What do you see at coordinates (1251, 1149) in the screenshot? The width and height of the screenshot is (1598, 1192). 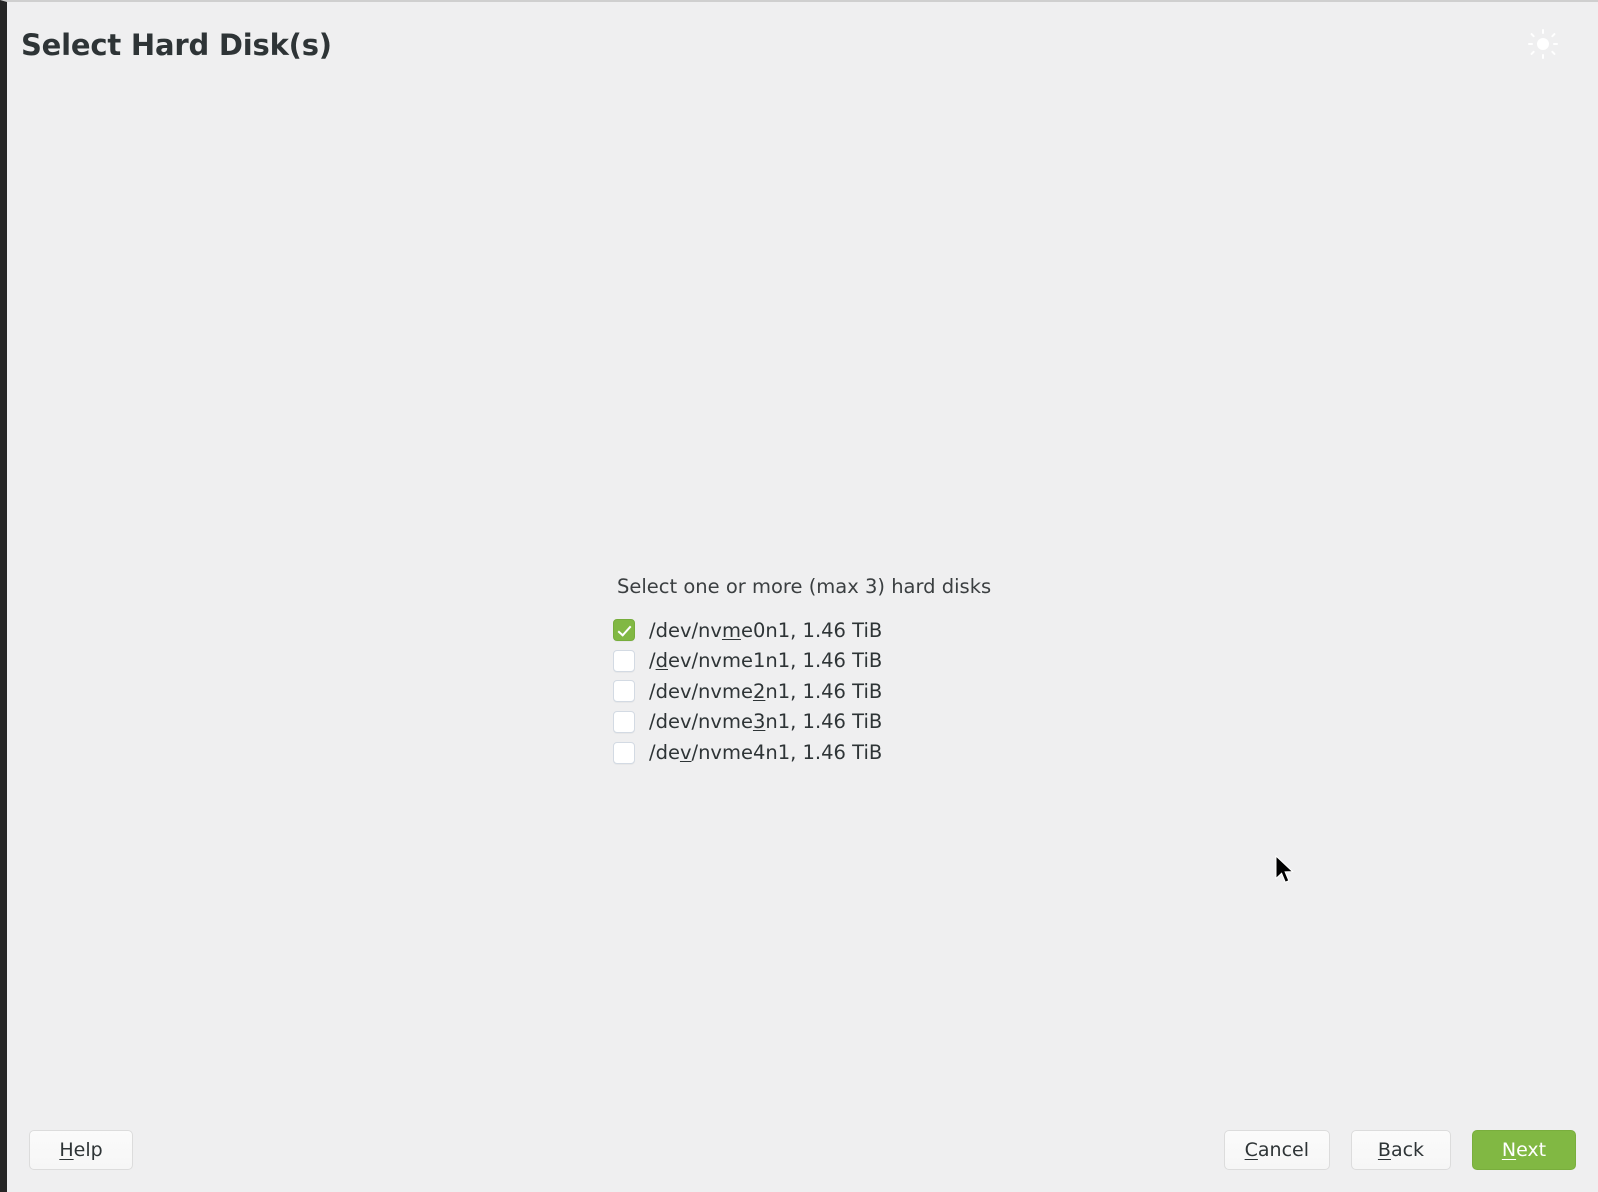 I see `cancel-button-mnemonic: C` at bounding box center [1251, 1149].